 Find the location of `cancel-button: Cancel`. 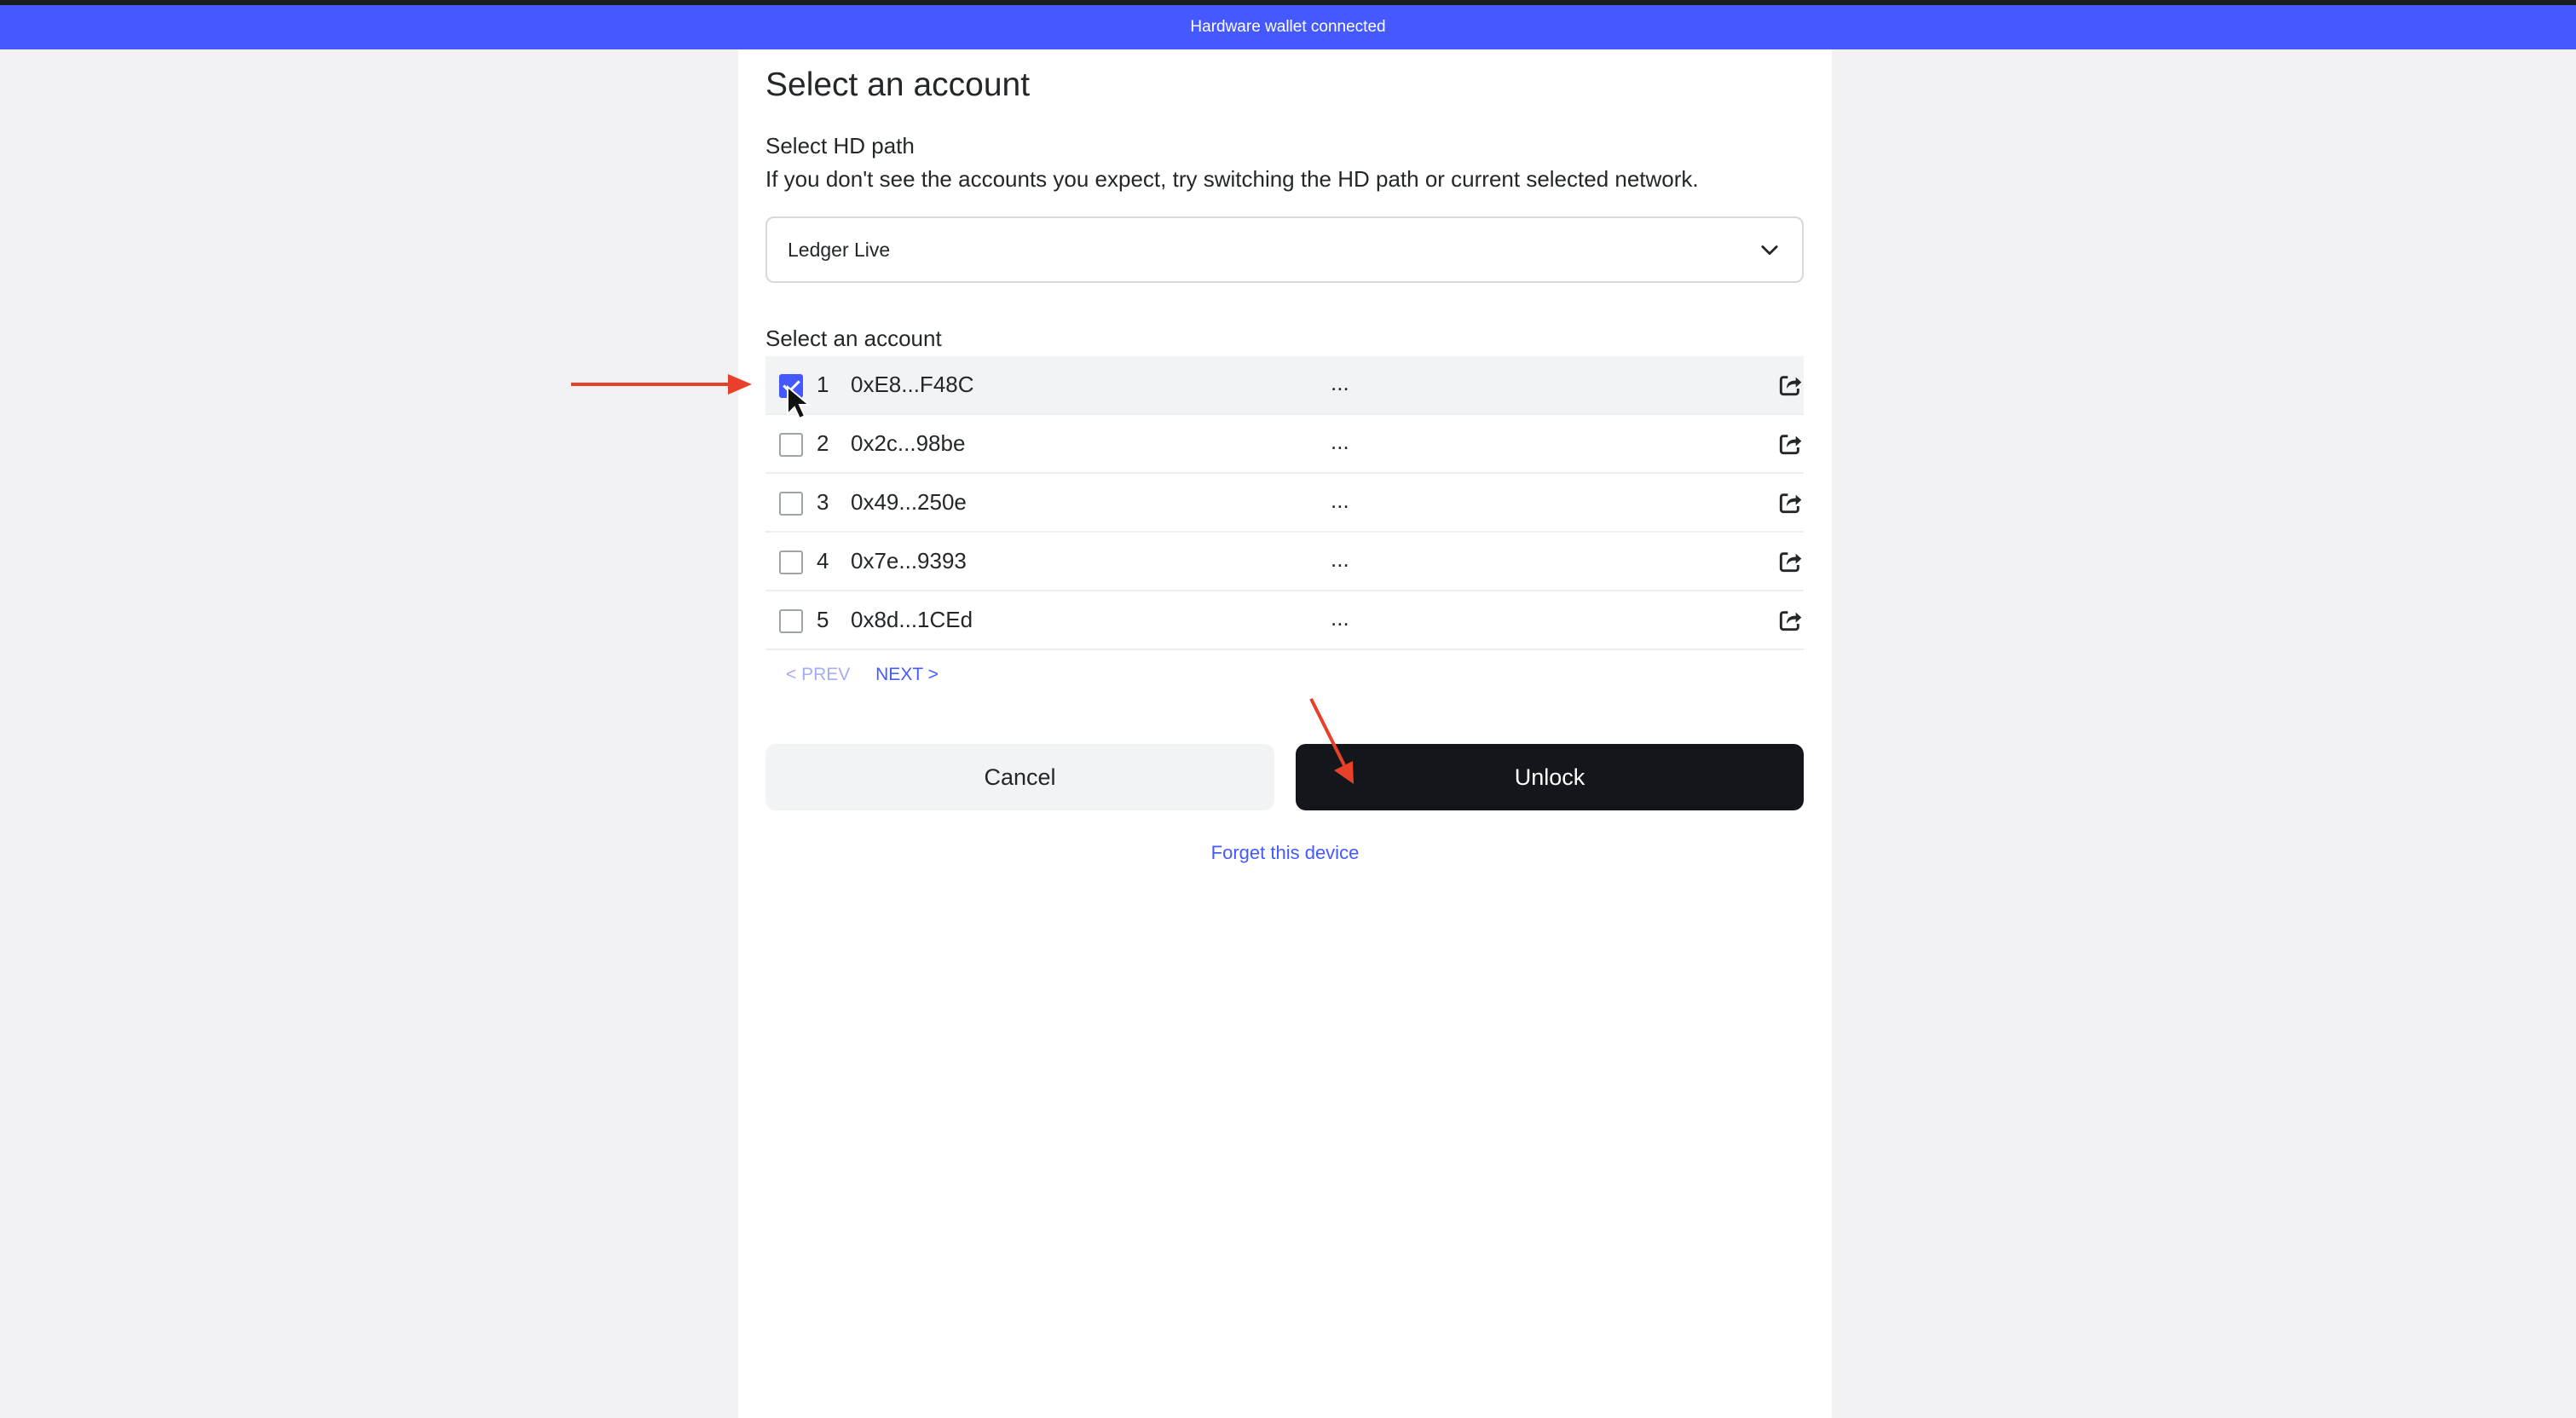

cancel-button: Cancel is located at coordinates (1019, 777).